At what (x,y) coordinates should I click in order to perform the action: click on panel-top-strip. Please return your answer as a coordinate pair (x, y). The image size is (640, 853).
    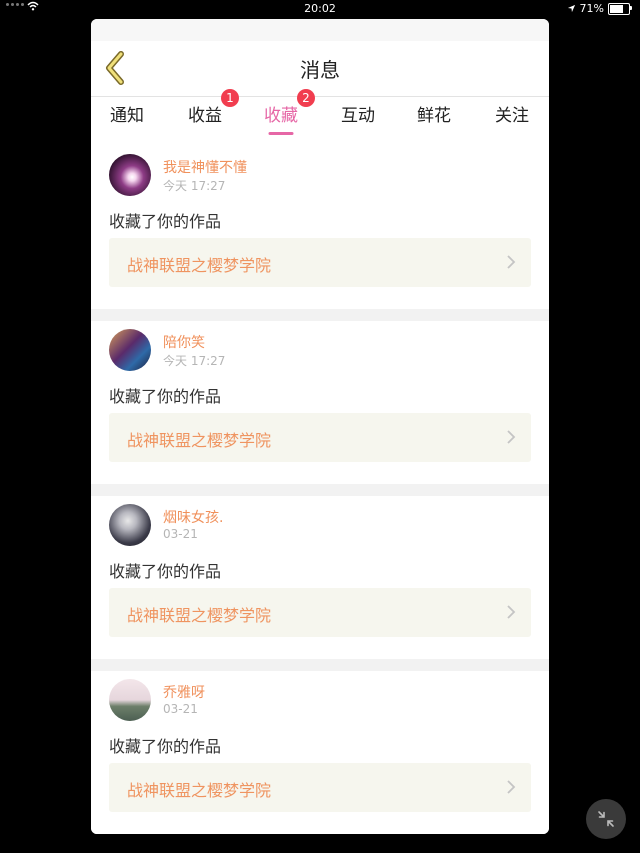
    Looking at the image, I should click on (320, 30).